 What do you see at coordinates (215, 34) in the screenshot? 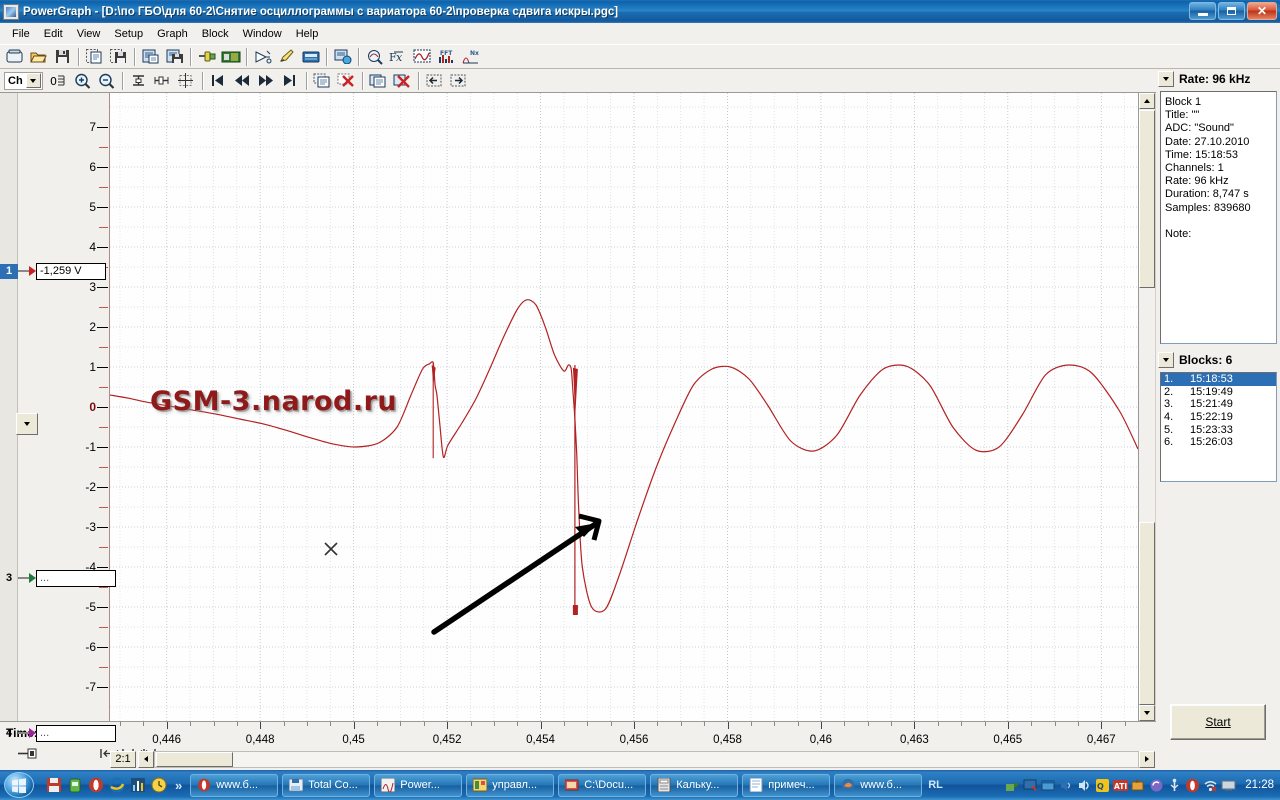
I see `menu-item-block: Block` at bounding box center [215, 34].